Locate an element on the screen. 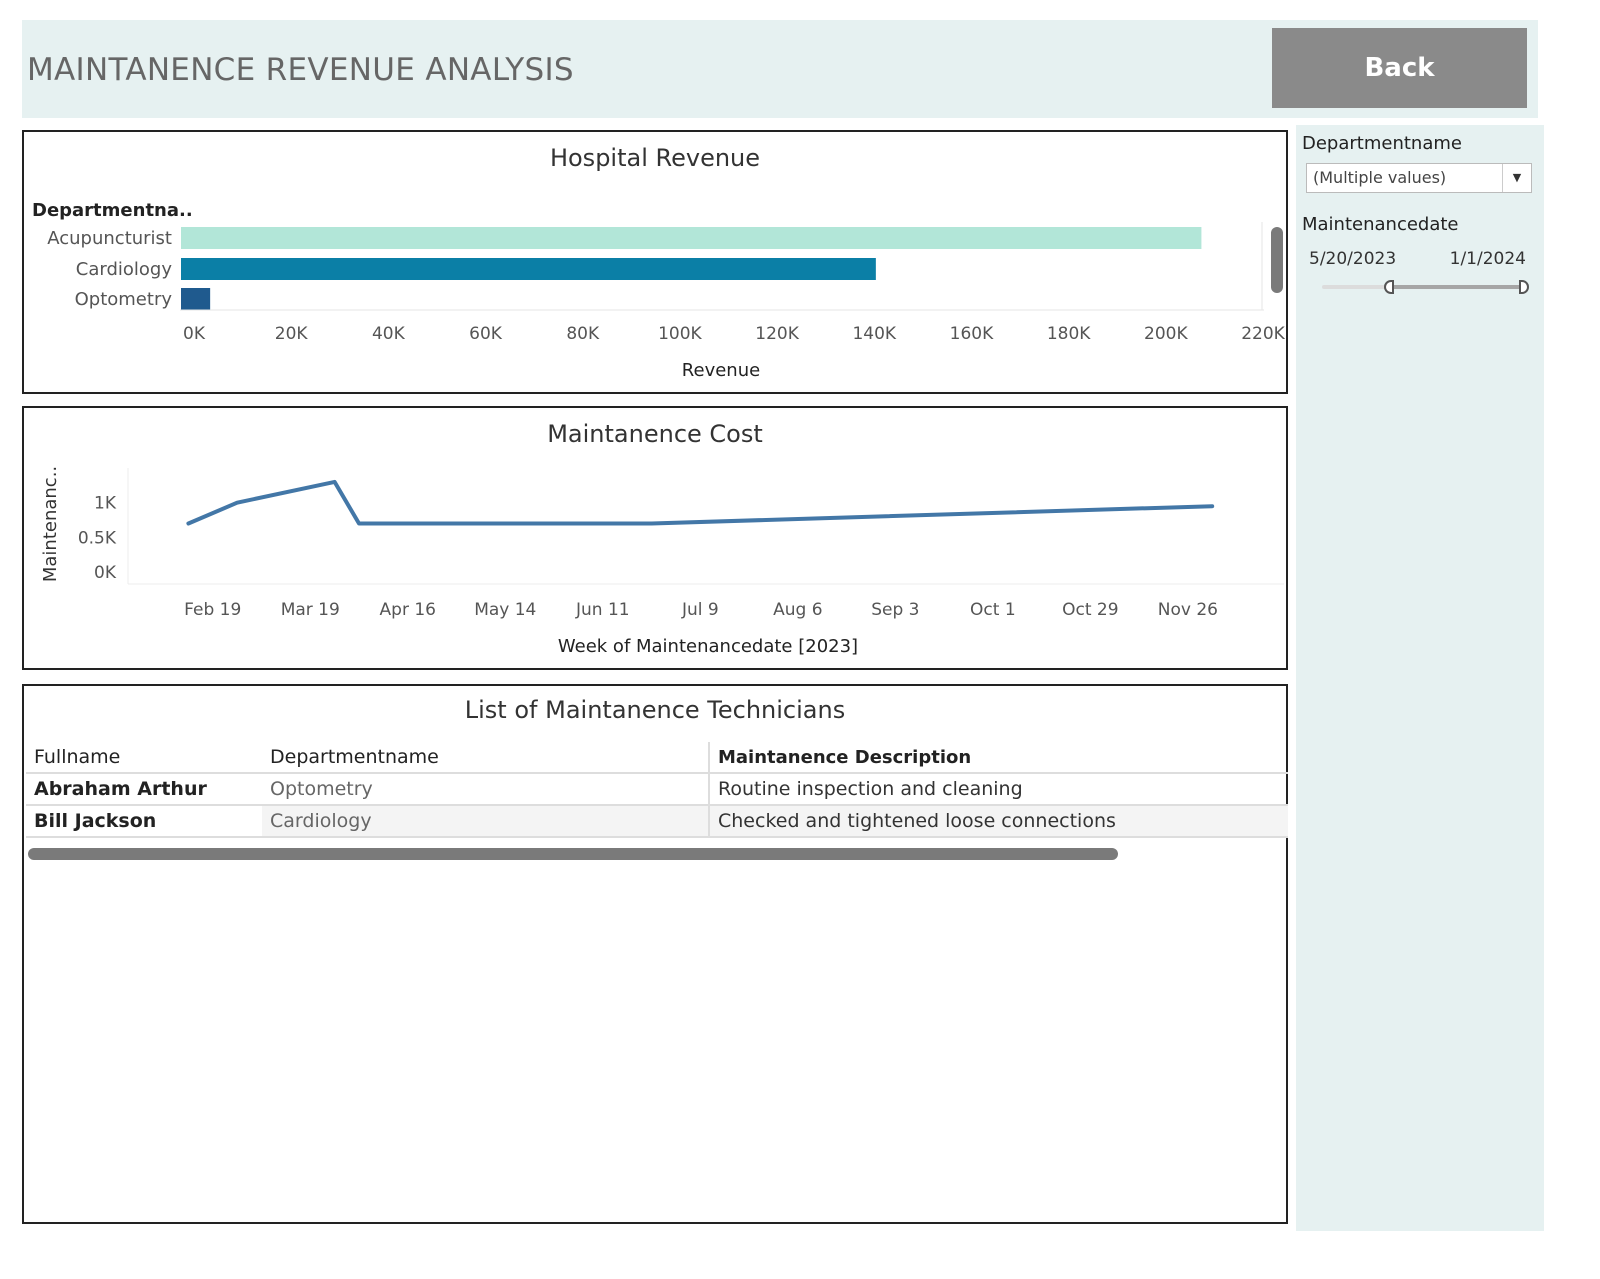 The image size is (1600, 1279). x-tick-label: 180K is located at coordinates (1069, 334).